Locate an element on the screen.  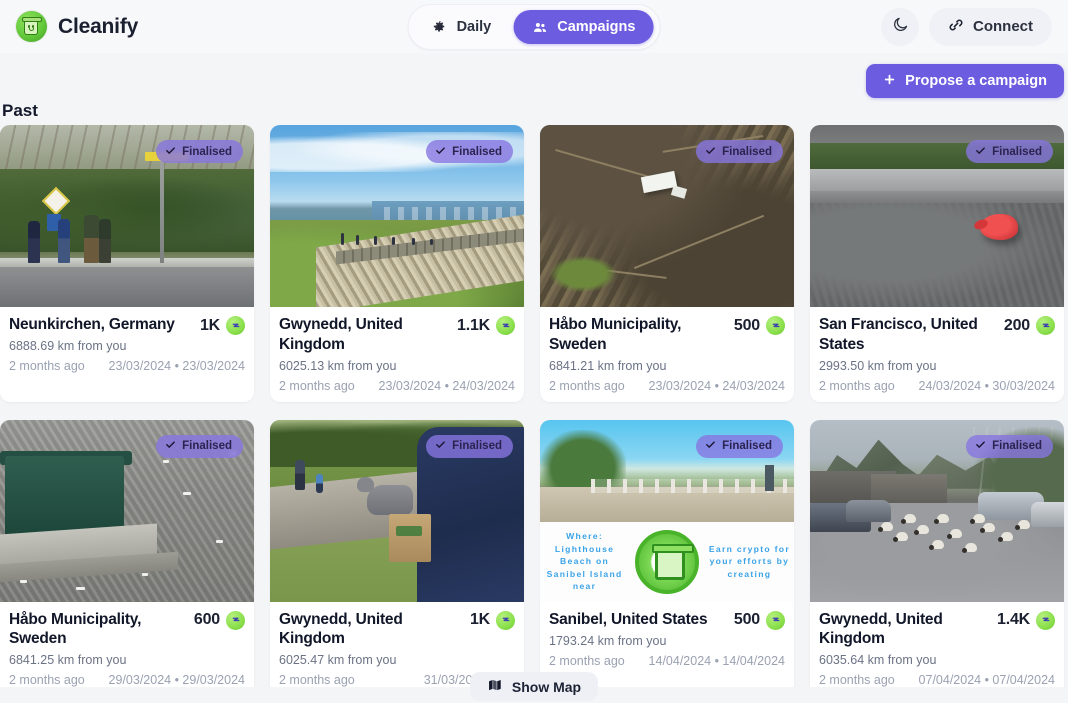
campaign-title: Neunkirchen, Germany is located at coordinates (92, 324).